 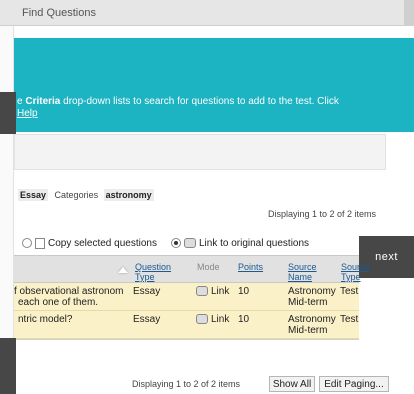 What do you see at coordinates (123, 270) in the screenshot?
I see `sort-asc-icon` at bounding box center [123, 270].